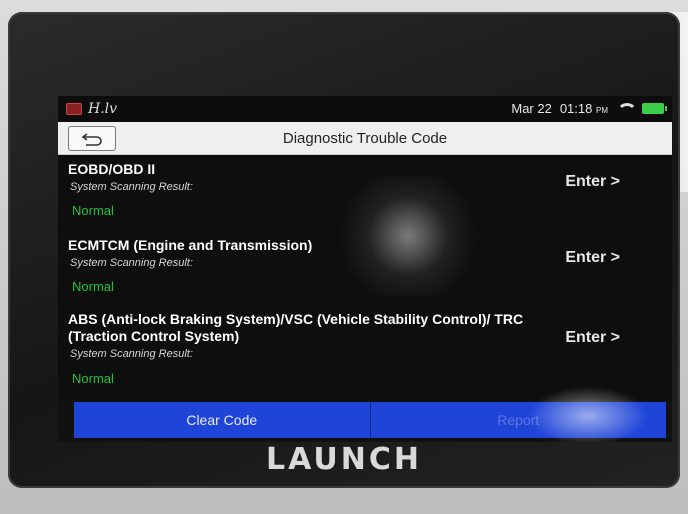 The image size is (688, 514). I want to click on system-name: EOBD/OBD II, so click(112, 169).